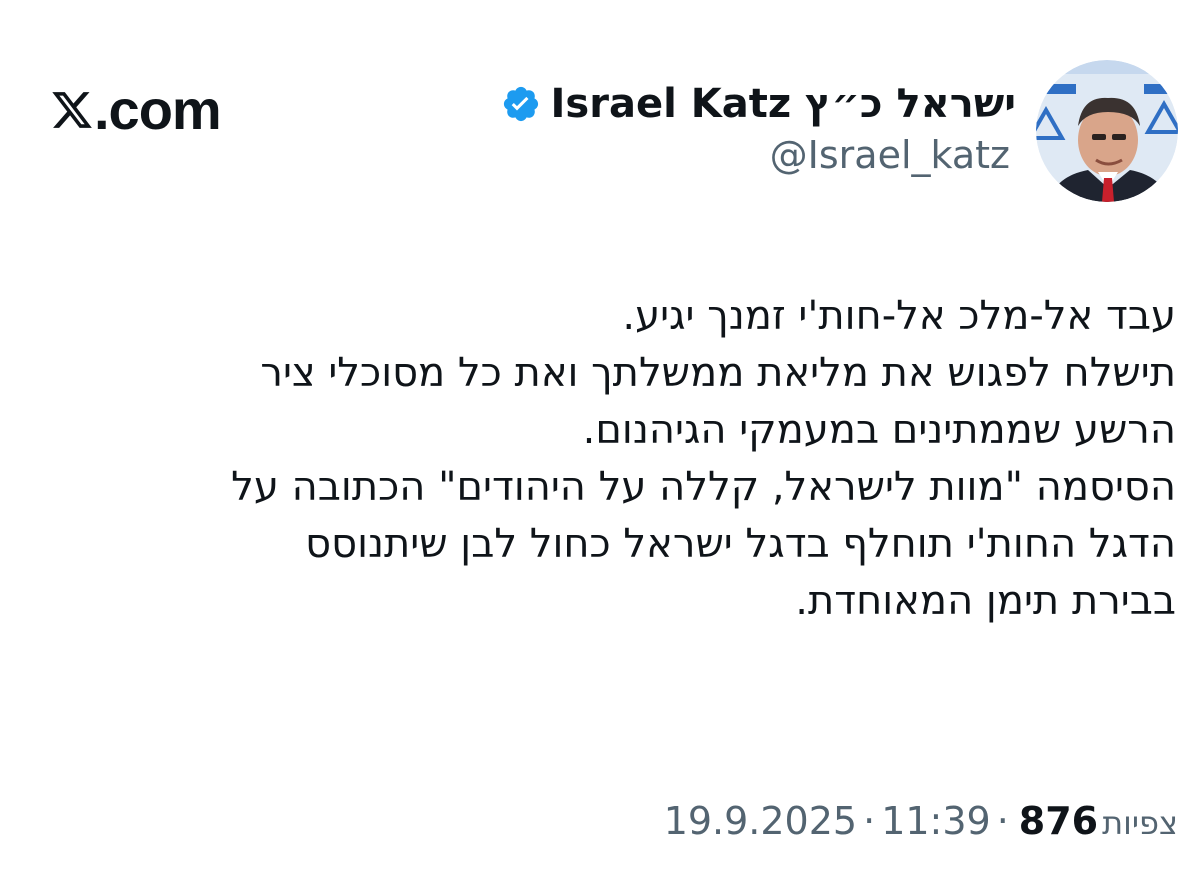  What do you see at coordinates (899, 316) in the screenshot?
I see `tweet-line: עבד אל-מלכ אל-חות'י זמנך יגיע.` at bounding box center [899, 316].